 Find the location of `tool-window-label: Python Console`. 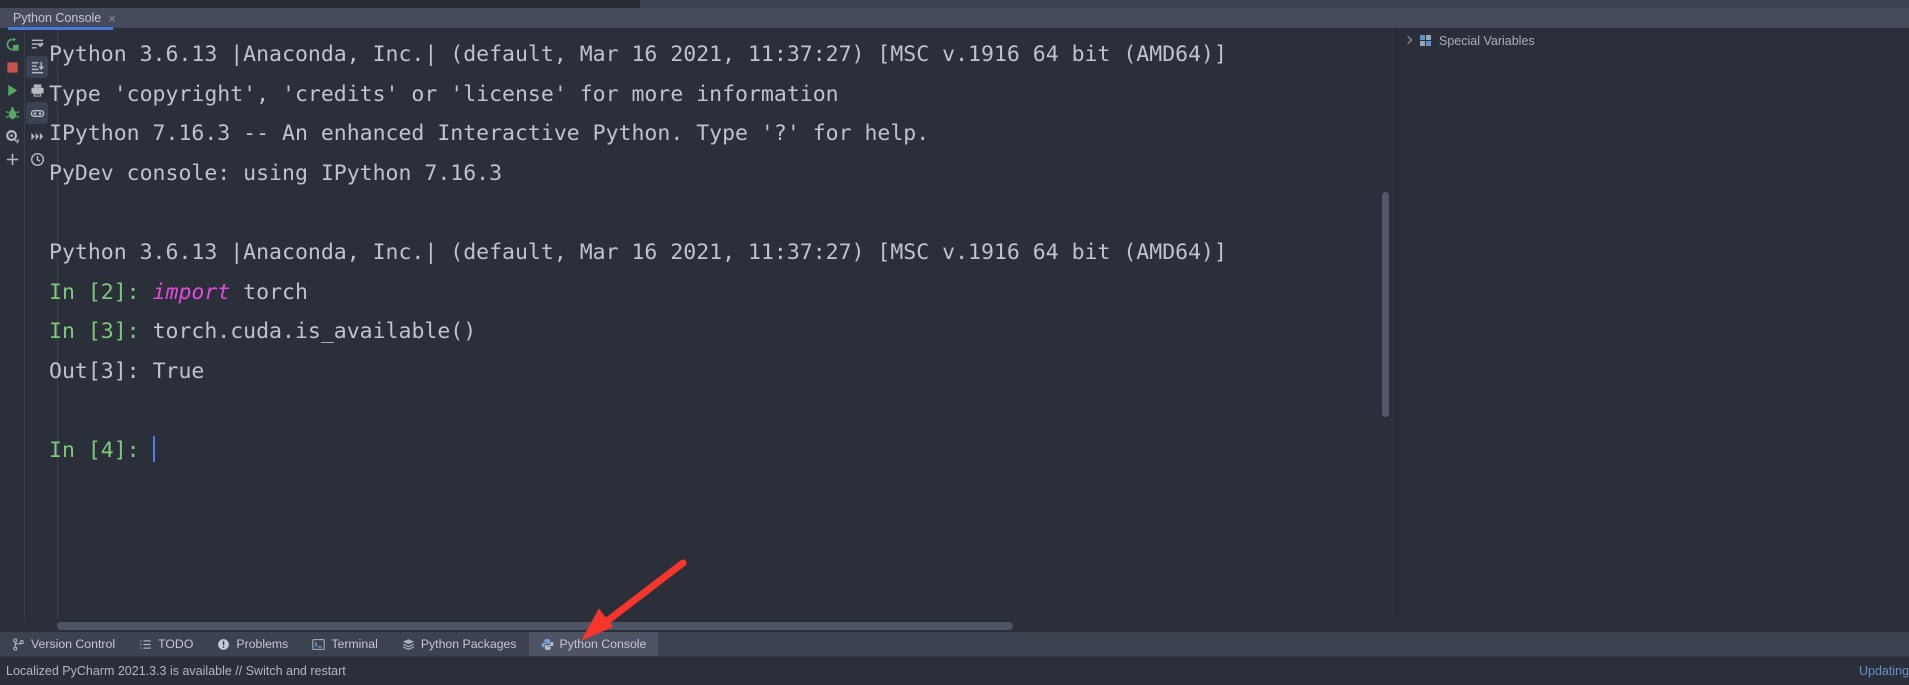

tool-window-label: Python Console is located at coordinates (603, 644).